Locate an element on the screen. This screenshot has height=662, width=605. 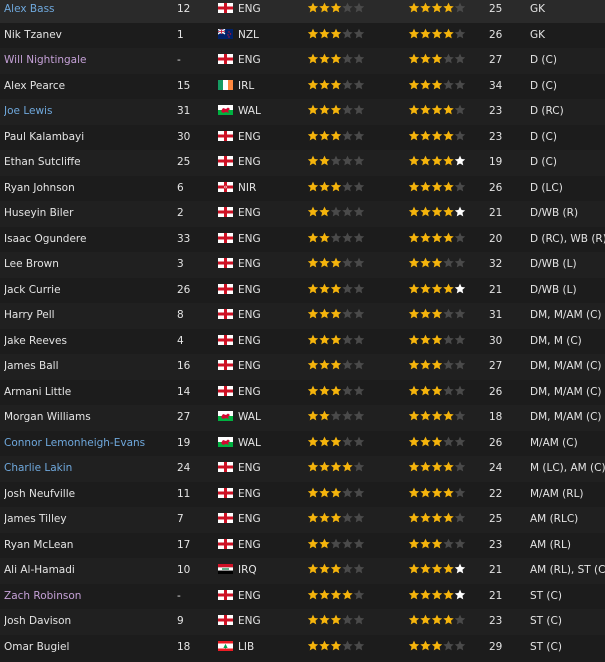
player-name-link: Morgan Williams is located at coordinates (104, 418).